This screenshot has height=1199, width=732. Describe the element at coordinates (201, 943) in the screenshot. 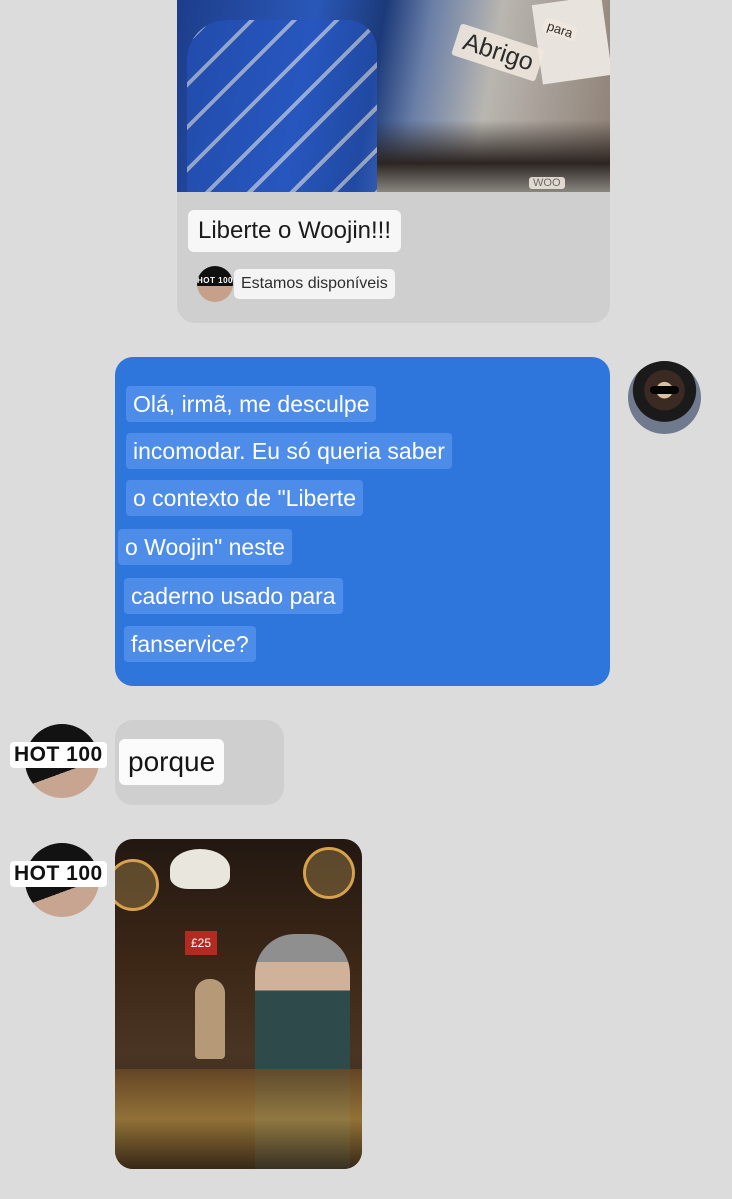

I see `price-sign: £25` at that location.